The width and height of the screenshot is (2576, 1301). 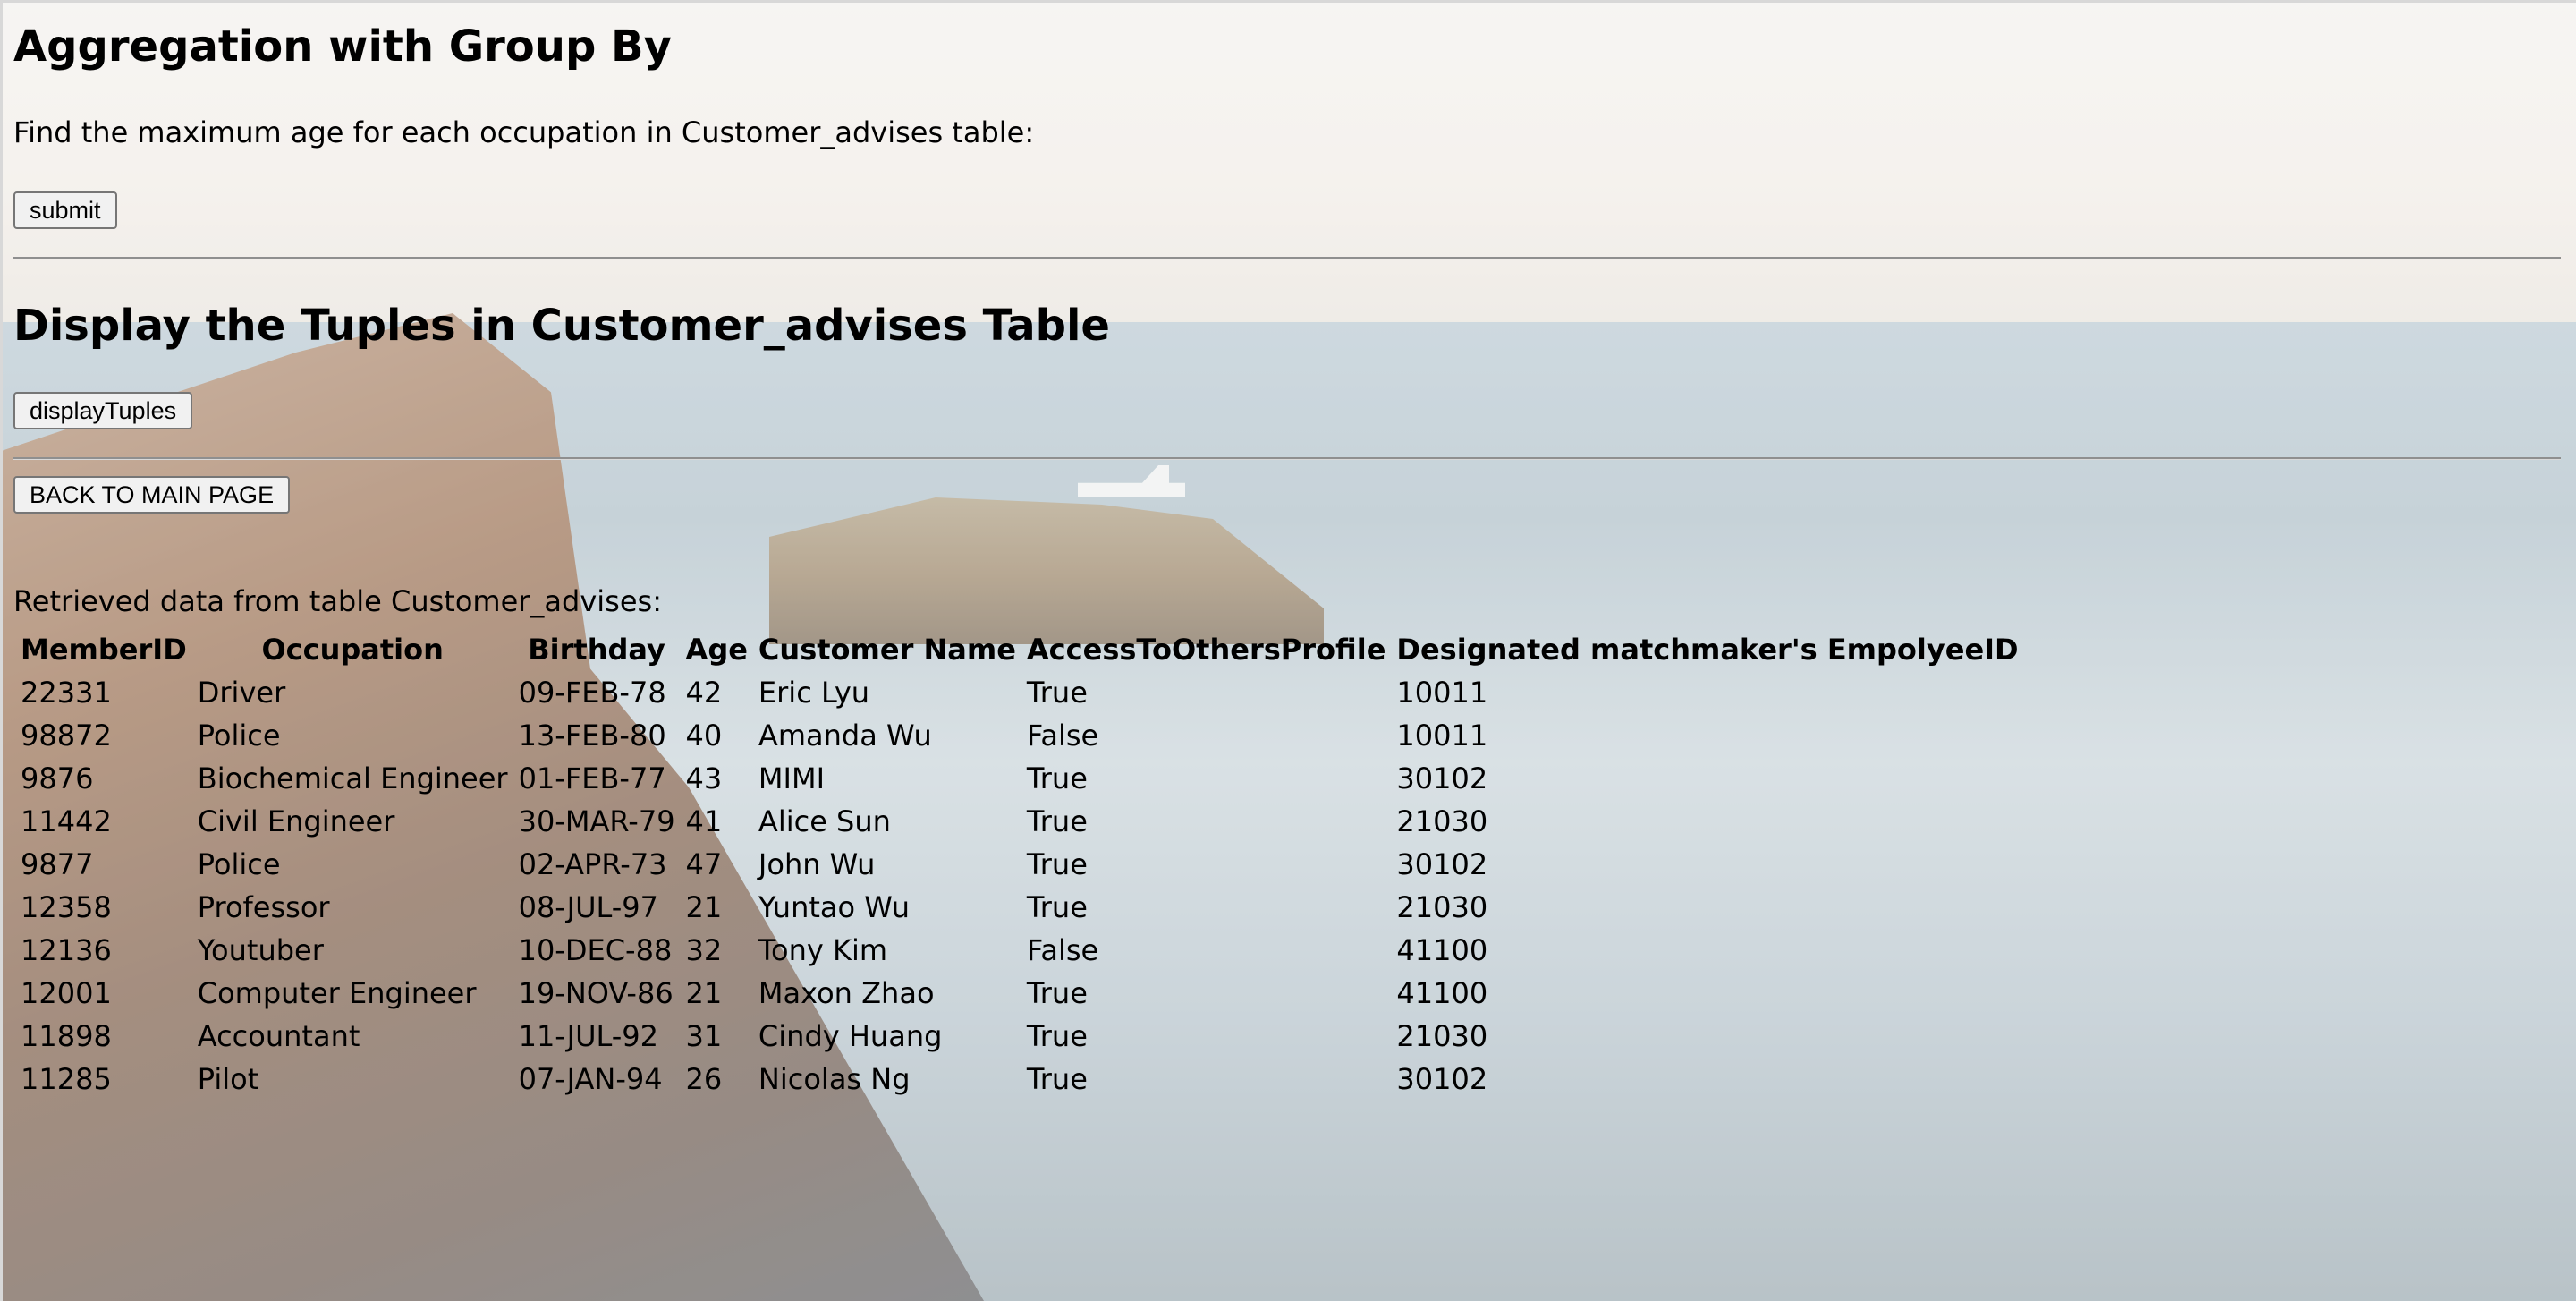 What do you see at coordinates (104, 650) in the screenshot?
I see `column-header: MemberID` at bounding box center [104, 650].